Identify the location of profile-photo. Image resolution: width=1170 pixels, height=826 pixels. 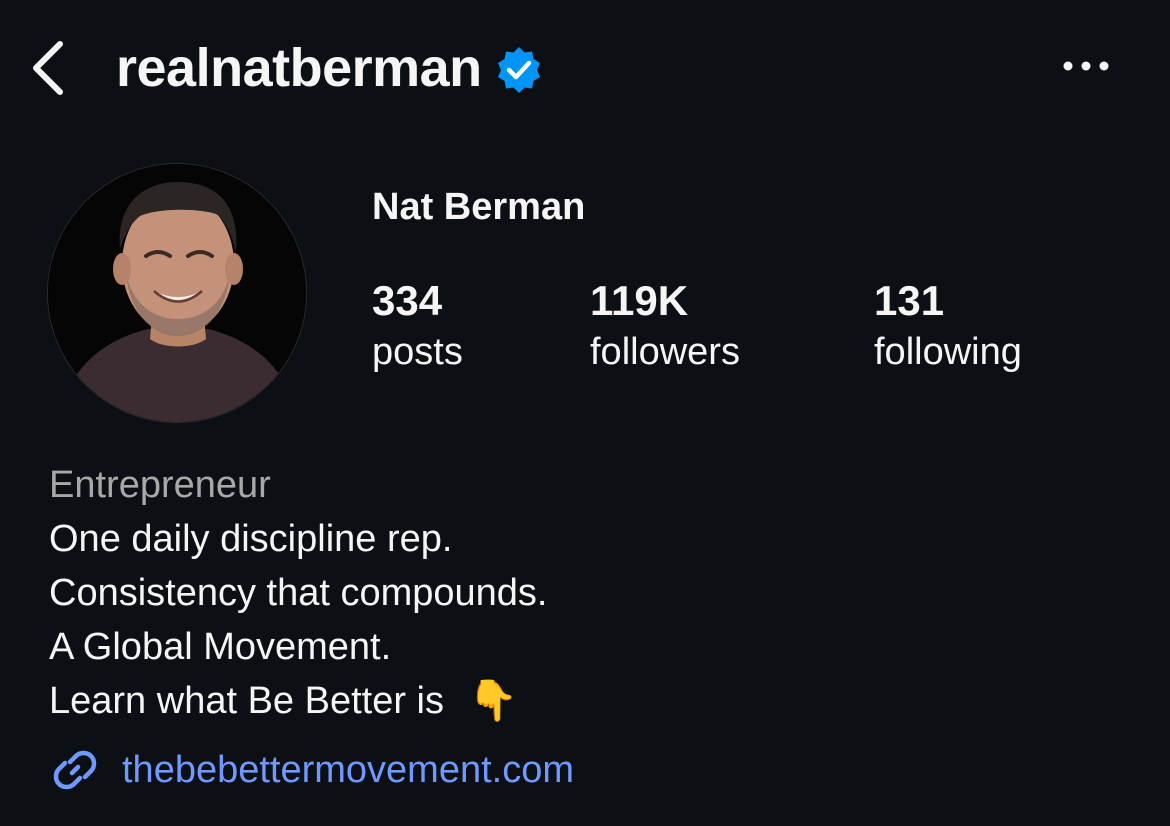
(177, 293).